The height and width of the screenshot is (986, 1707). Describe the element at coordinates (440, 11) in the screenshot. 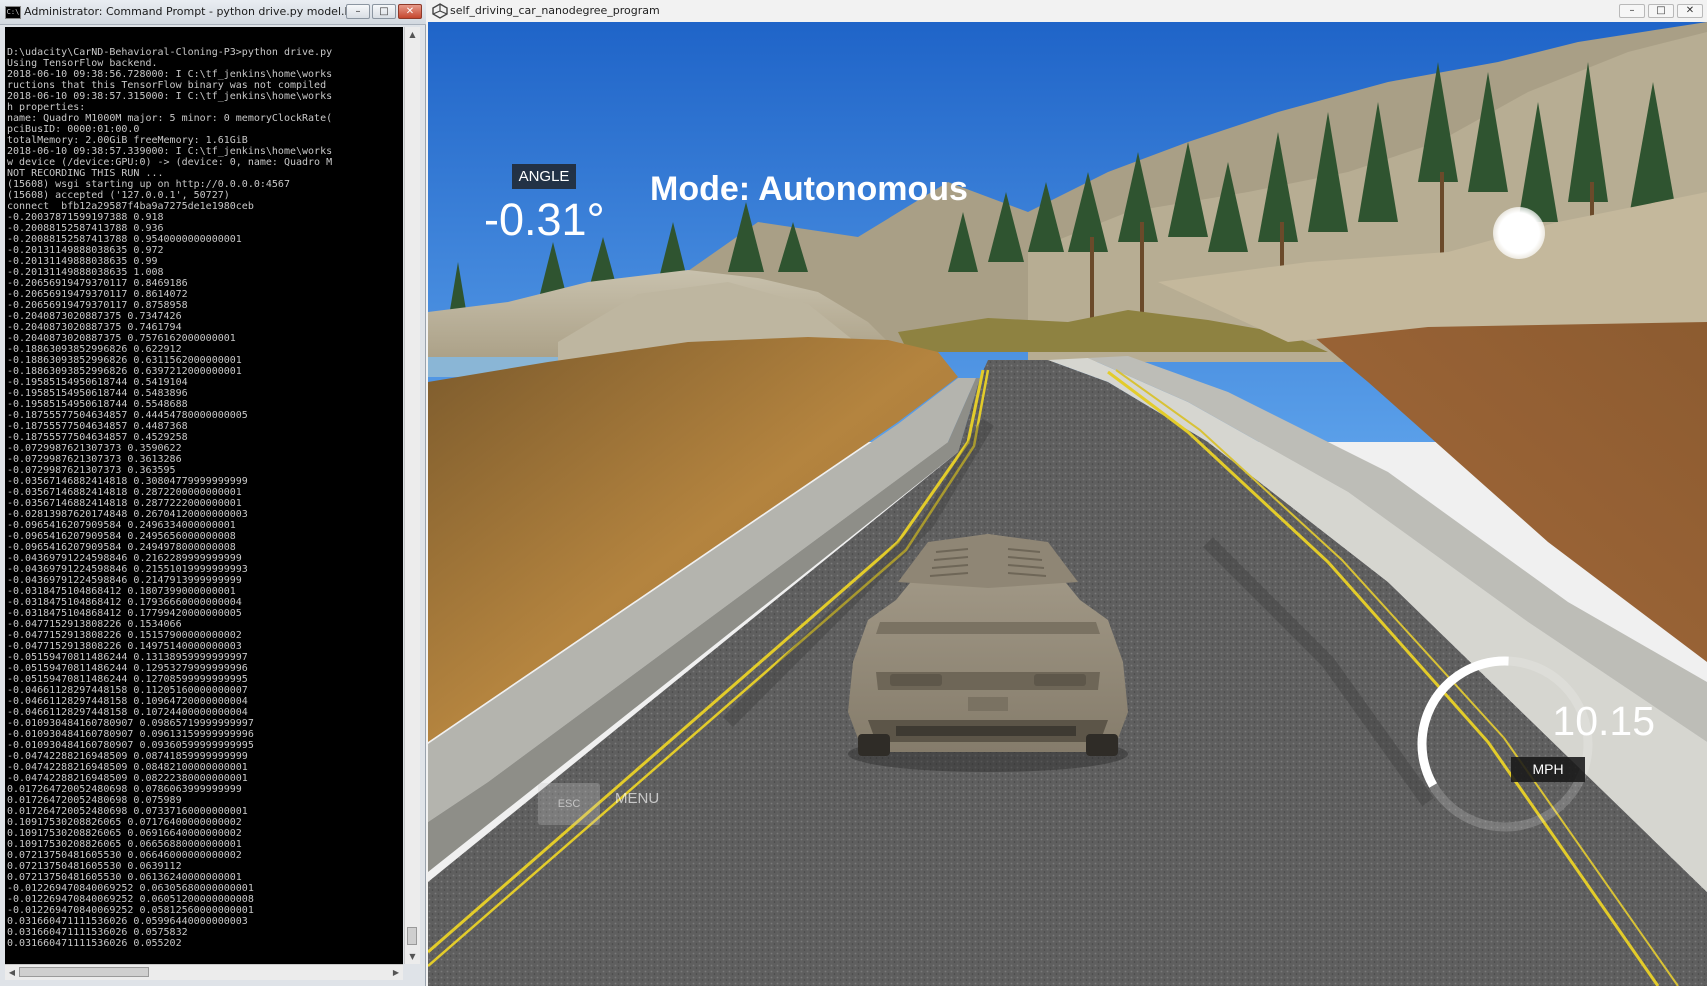

I see `unity-logo-icon` at that location.